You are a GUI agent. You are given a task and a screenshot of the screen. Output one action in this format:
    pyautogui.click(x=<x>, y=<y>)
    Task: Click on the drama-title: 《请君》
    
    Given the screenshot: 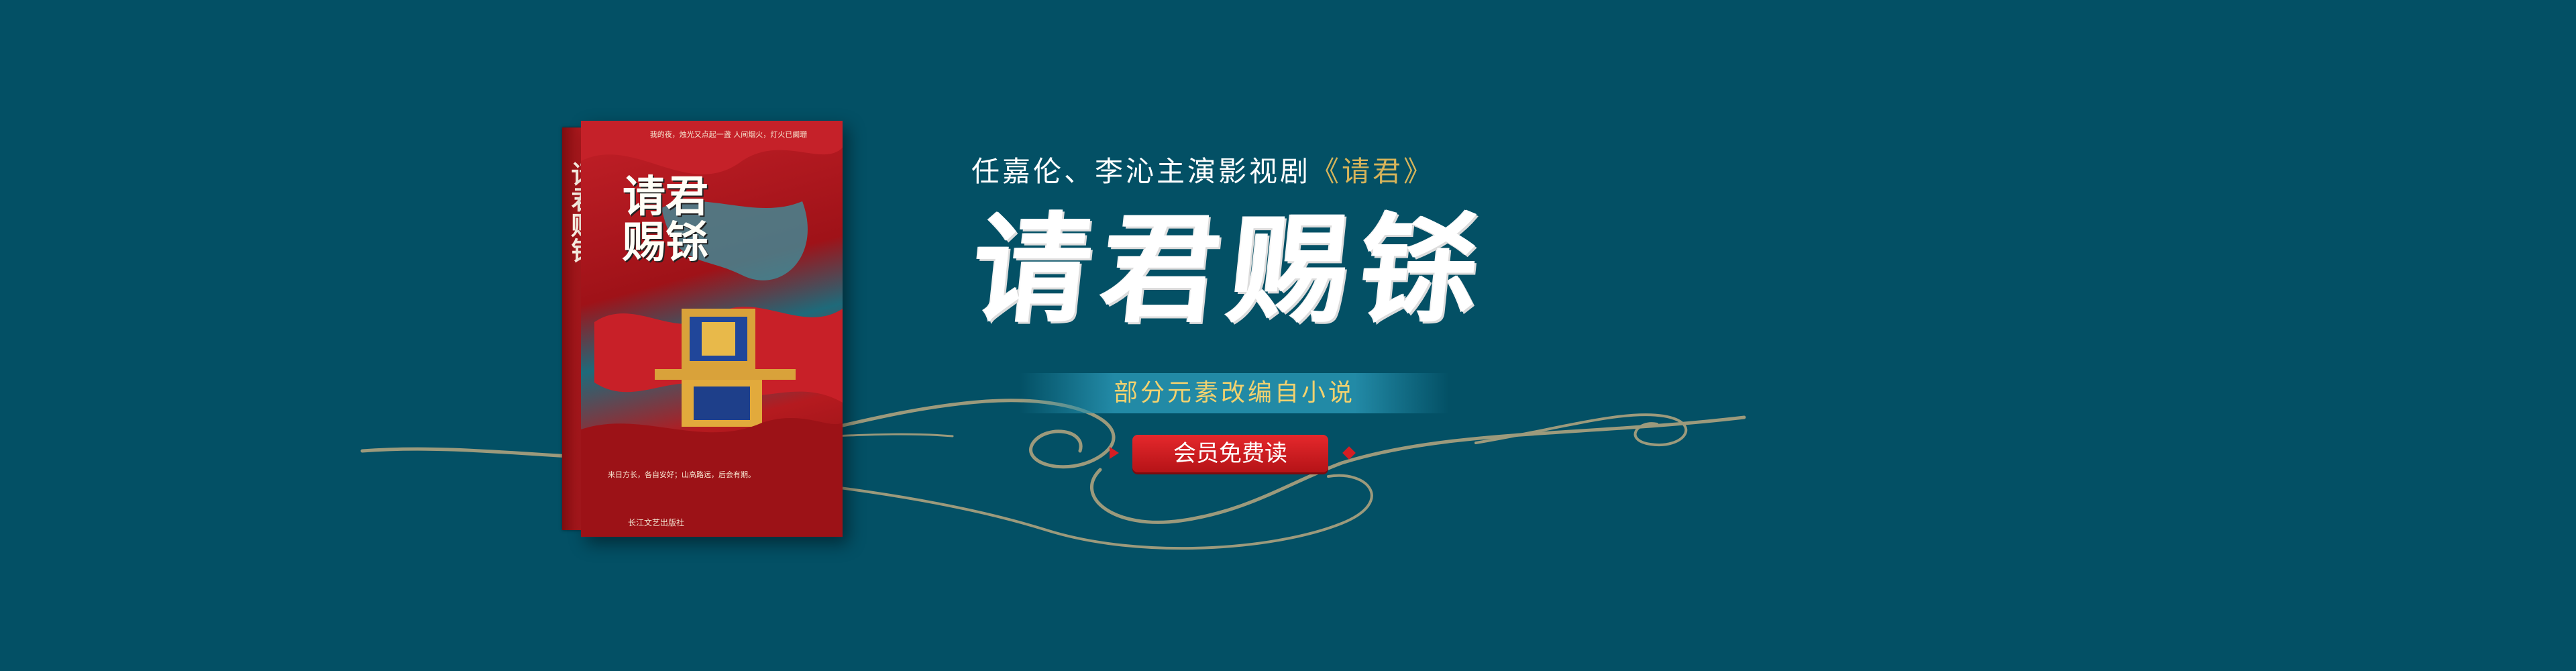 What is the action you would take?
    pyautogui.click(x=1373, y=172)
    